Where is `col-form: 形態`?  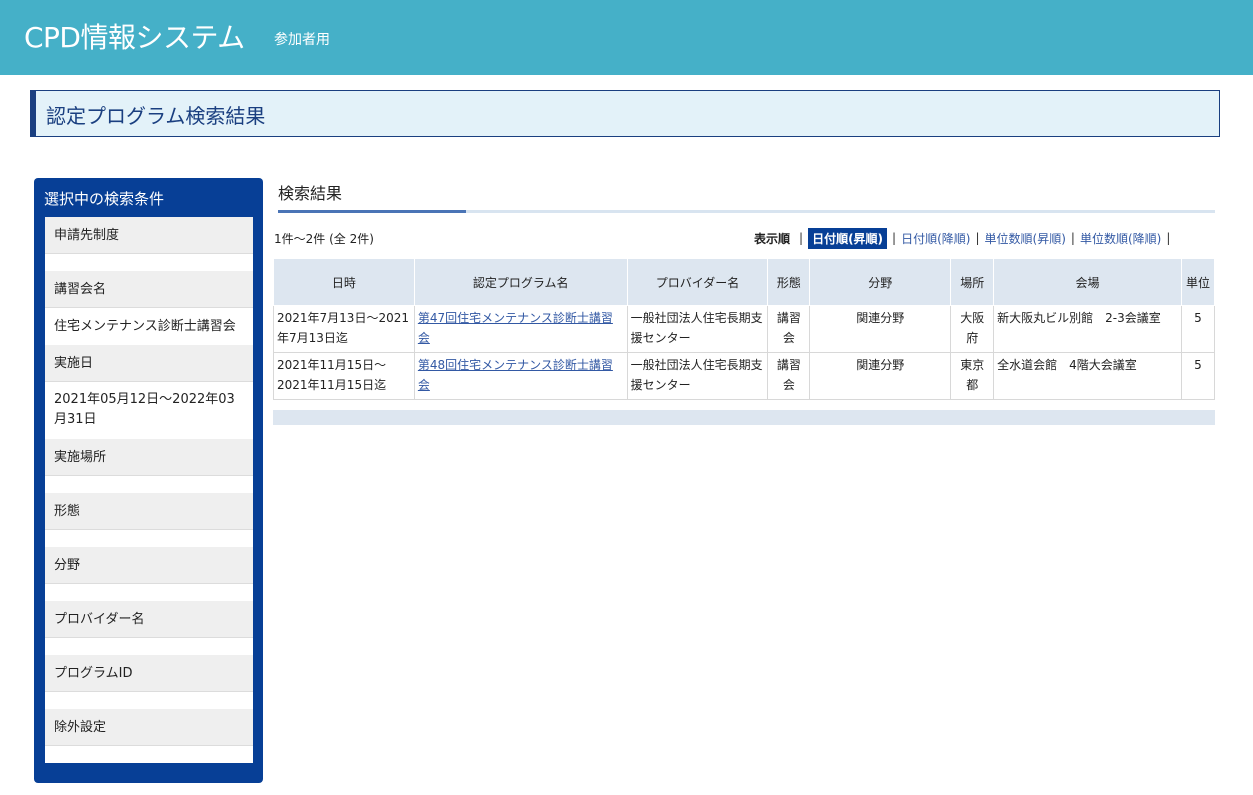
col-form: 形態 is located at coordinates (789, 282).